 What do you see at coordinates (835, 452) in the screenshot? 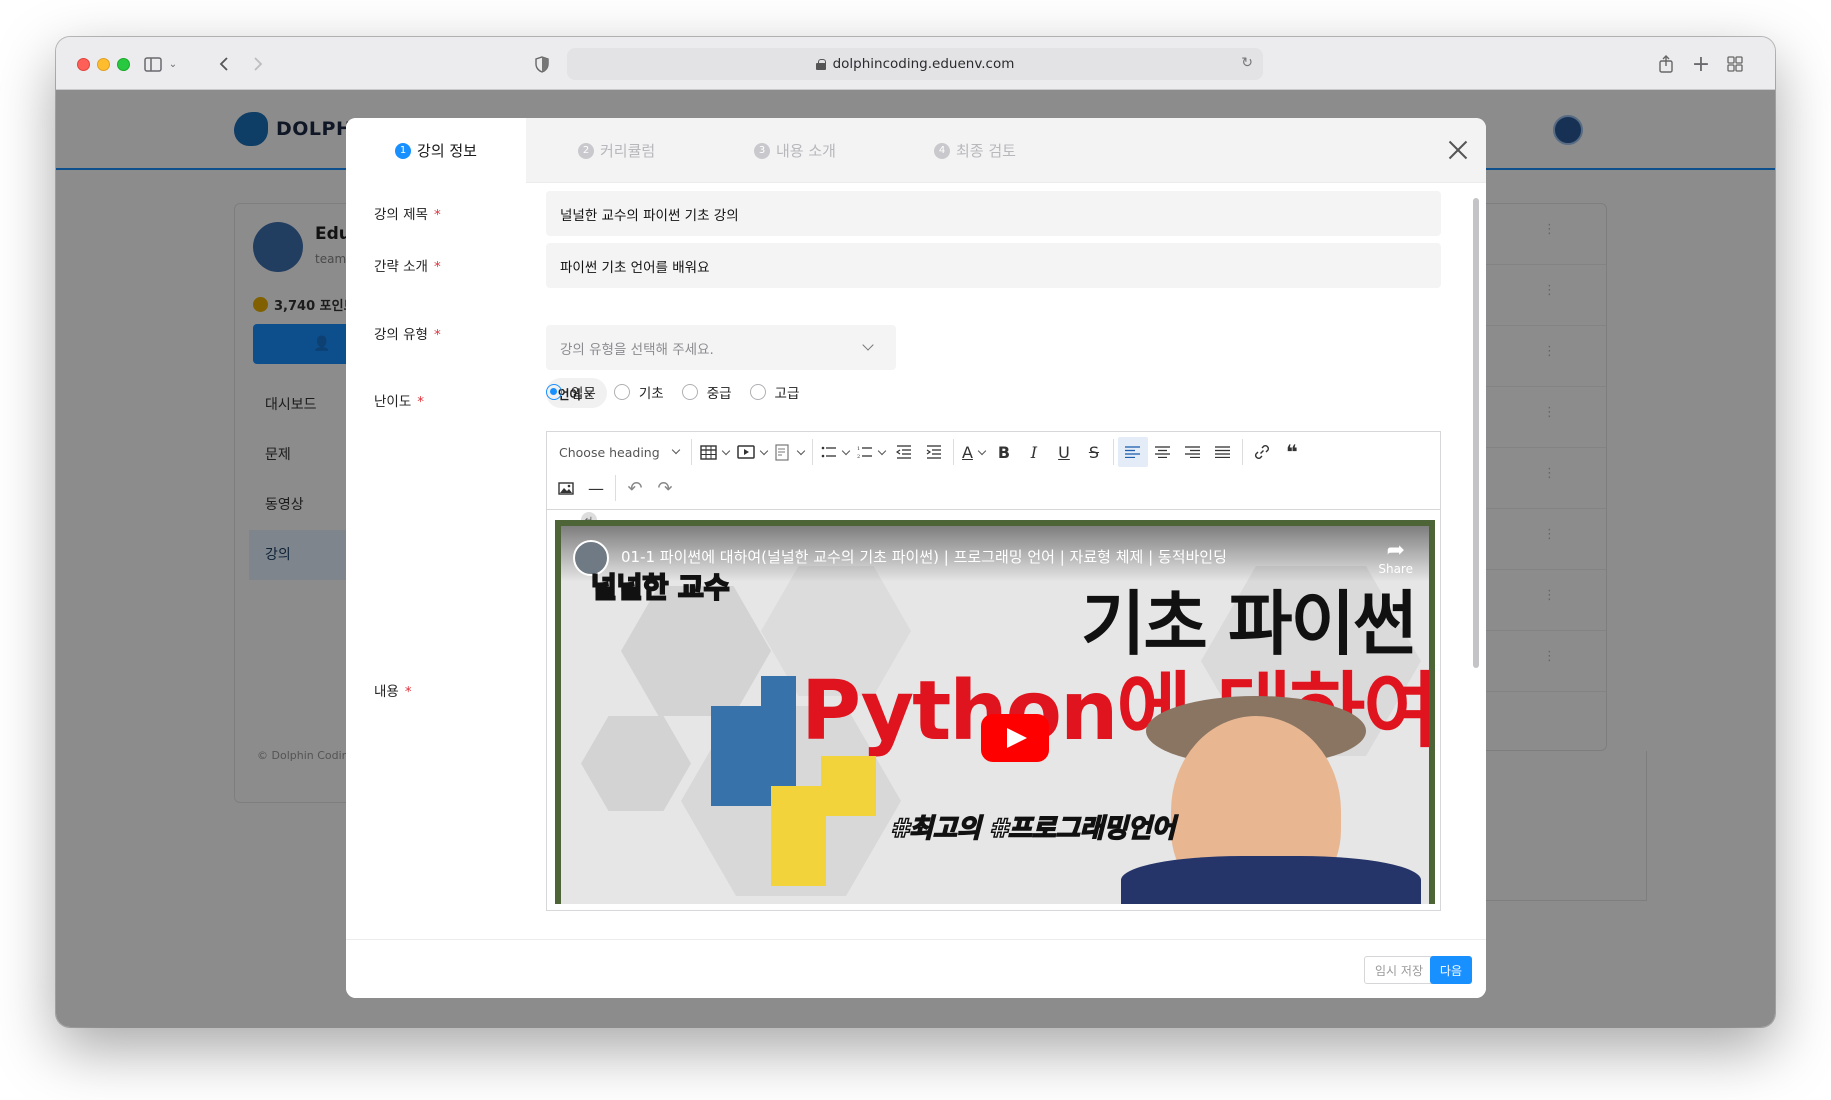
I see `bulleted-list-icon` at bounding box center [835, 452].